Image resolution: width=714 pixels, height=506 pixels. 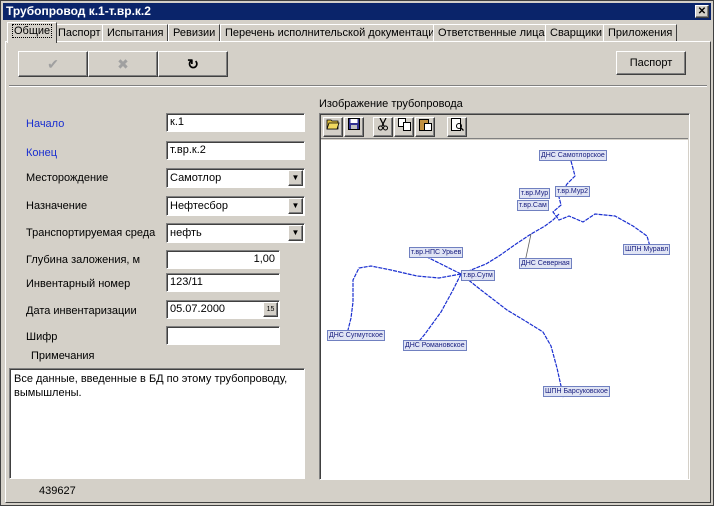 What do you see at coordinates (235, 122) in the screenshot?
I see `start-field: к.1` at bounding box center [235, 122].